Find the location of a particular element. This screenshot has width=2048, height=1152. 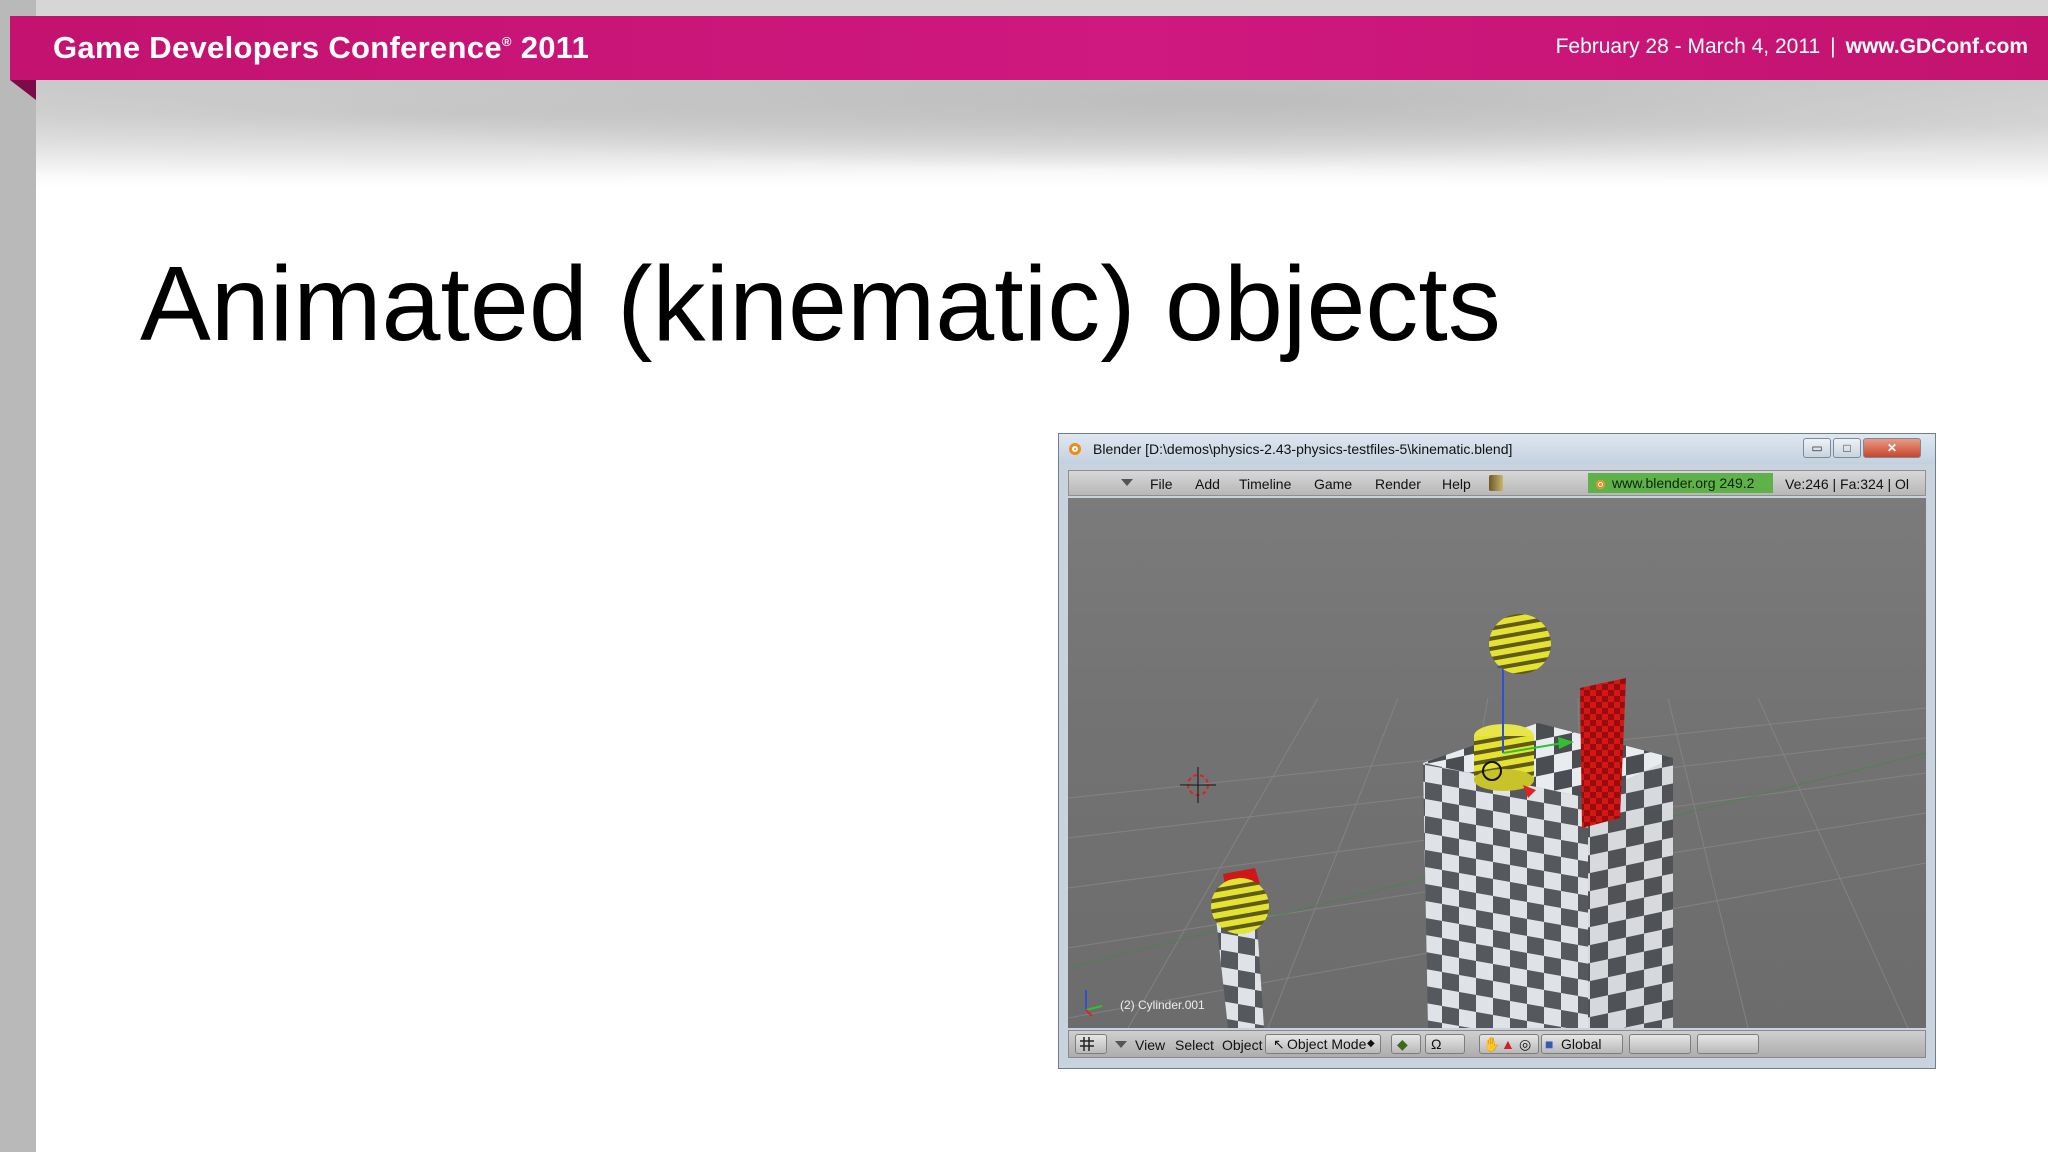

header-texture is located at coordinates (1042, 135).